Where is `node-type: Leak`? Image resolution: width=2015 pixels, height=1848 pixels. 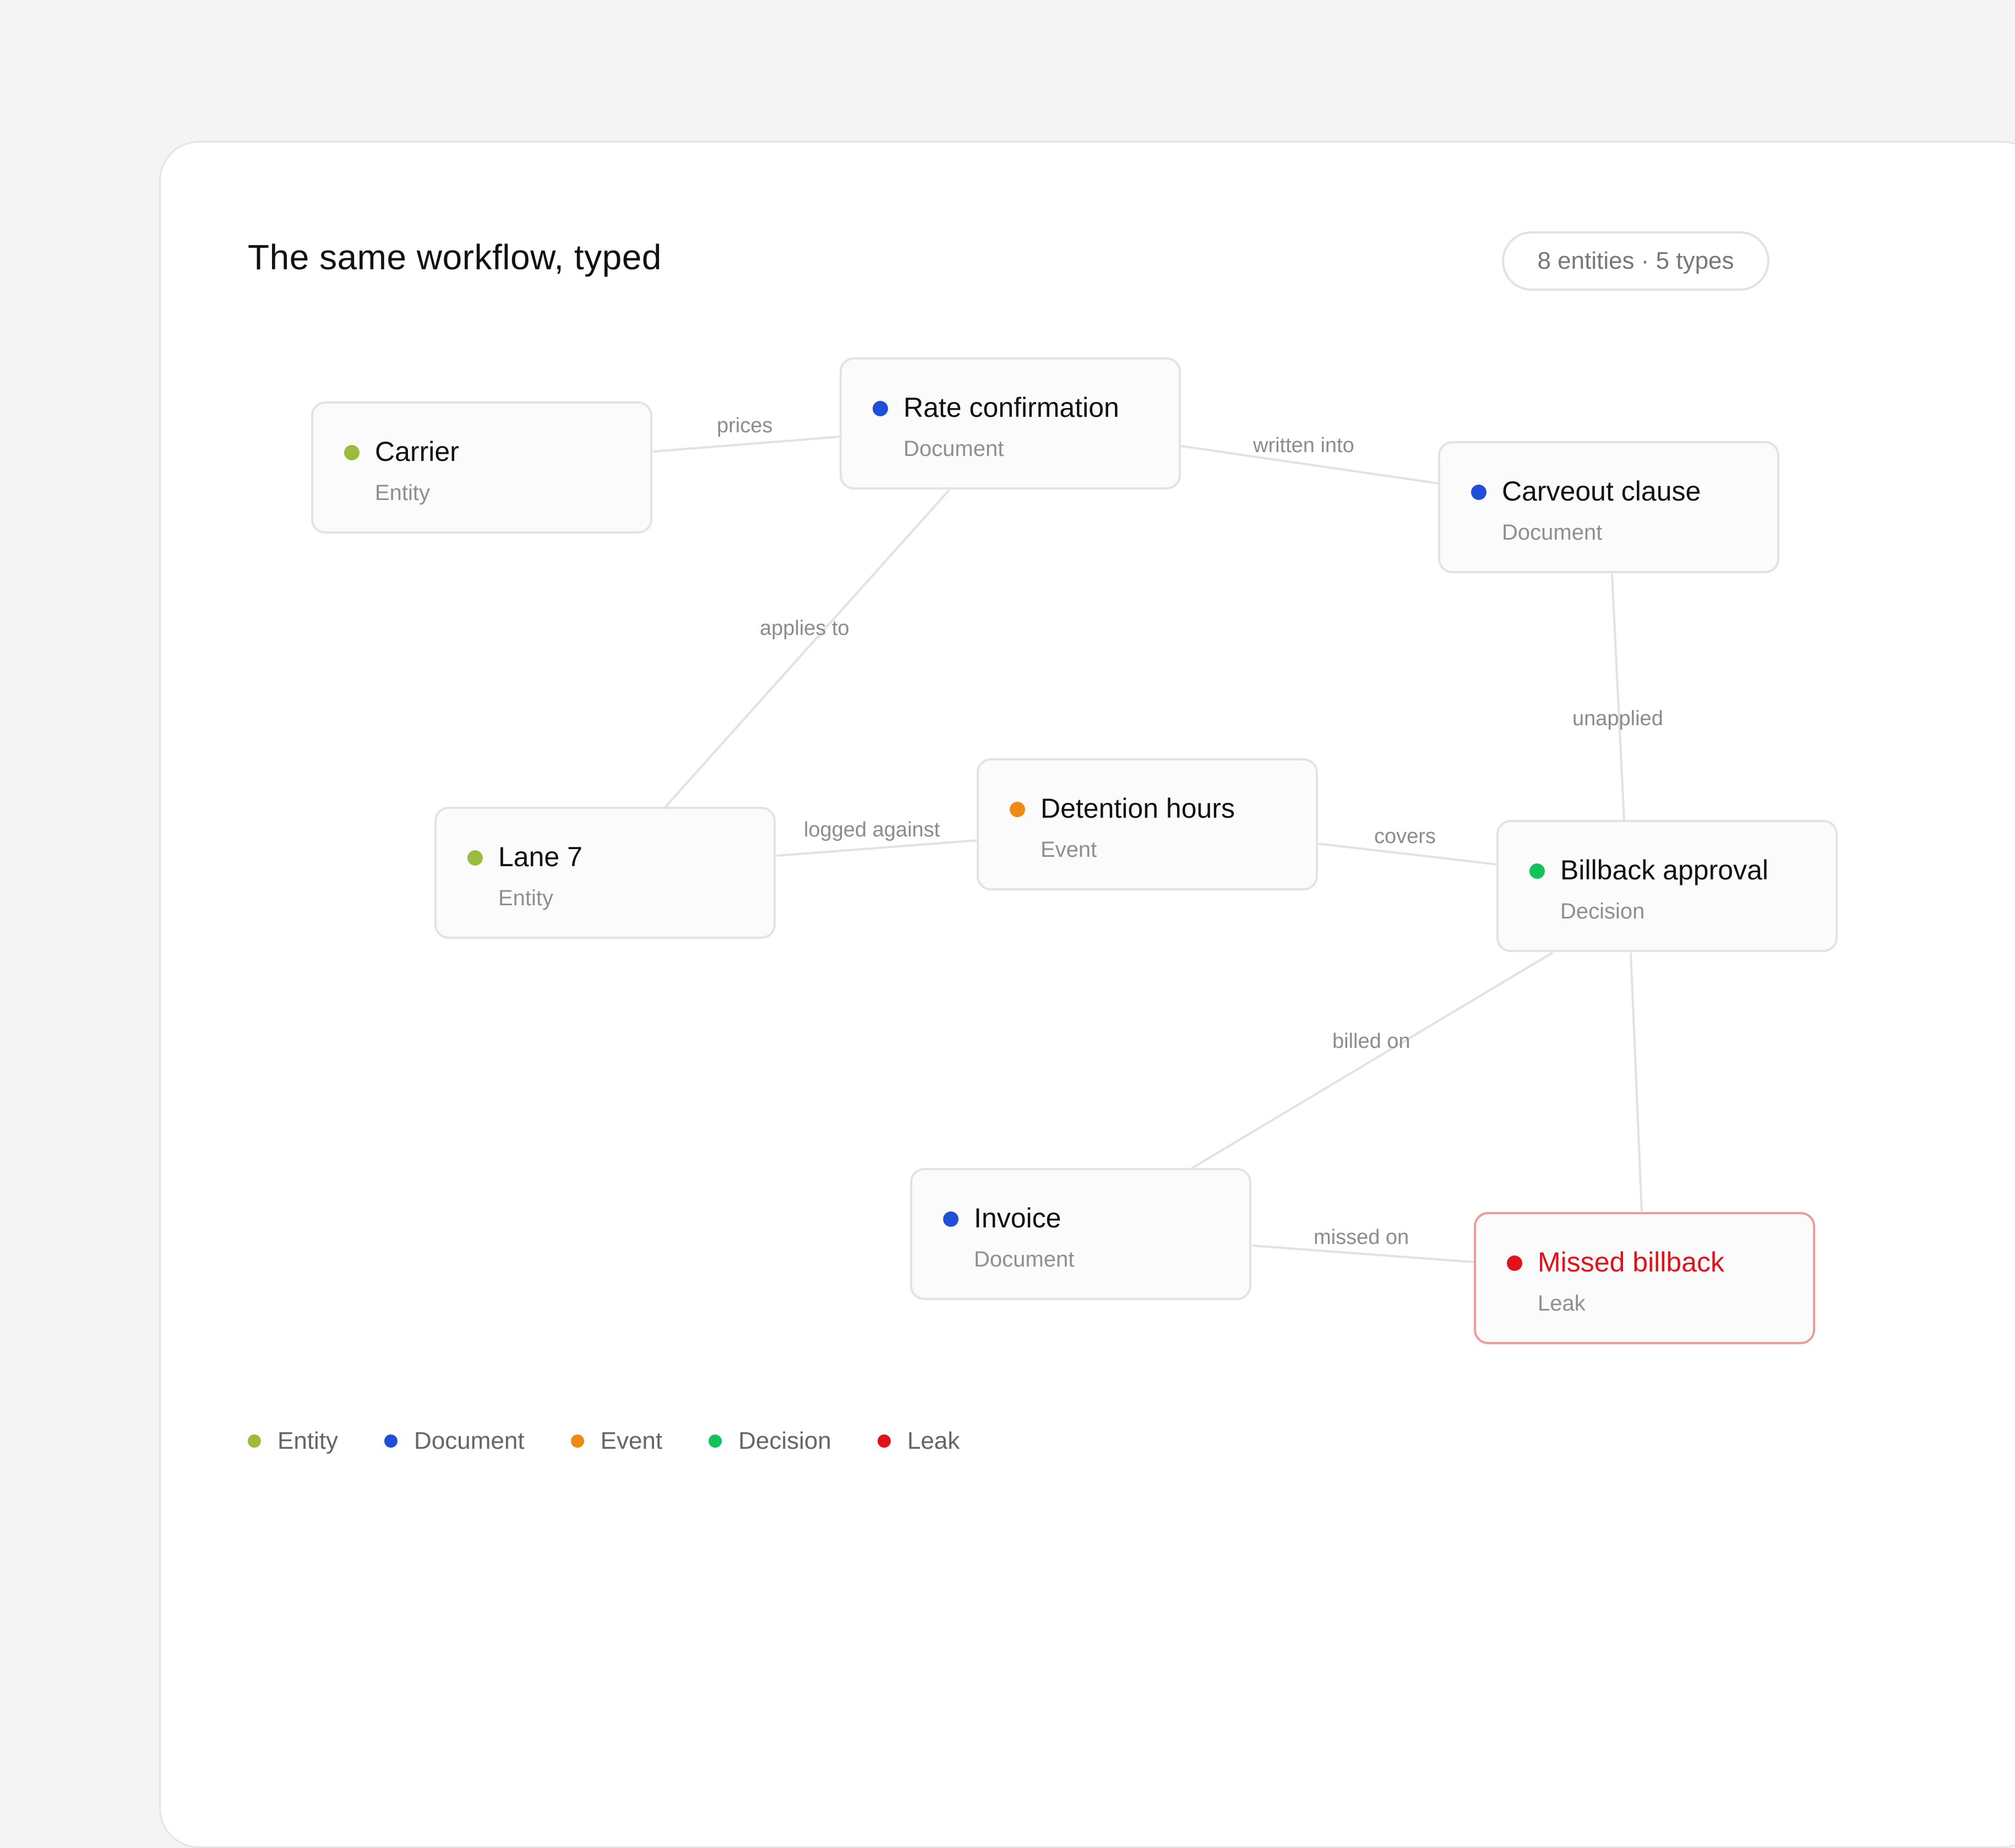
node-type: Leak is located at coordinates (1562, 1303).